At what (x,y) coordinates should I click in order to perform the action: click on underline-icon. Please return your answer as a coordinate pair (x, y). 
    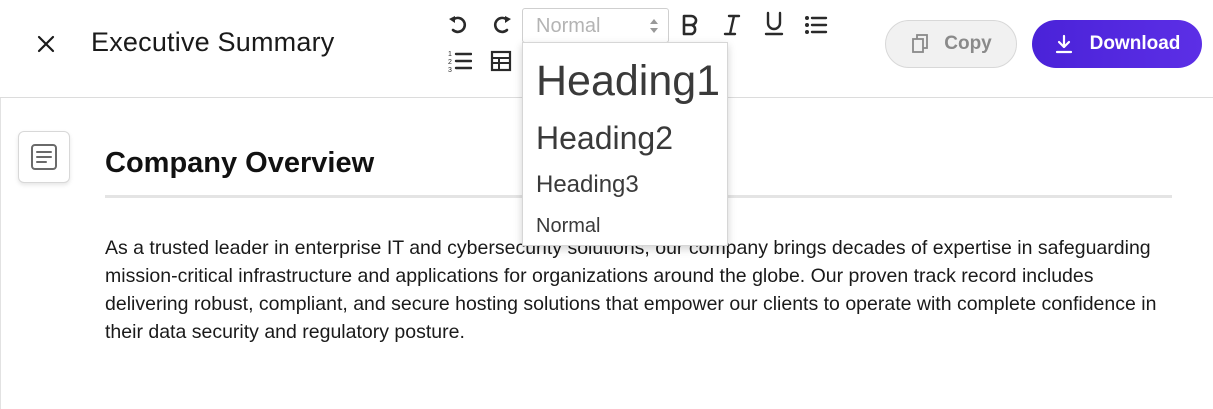
    Looking at the image, I should click on (774, 23).